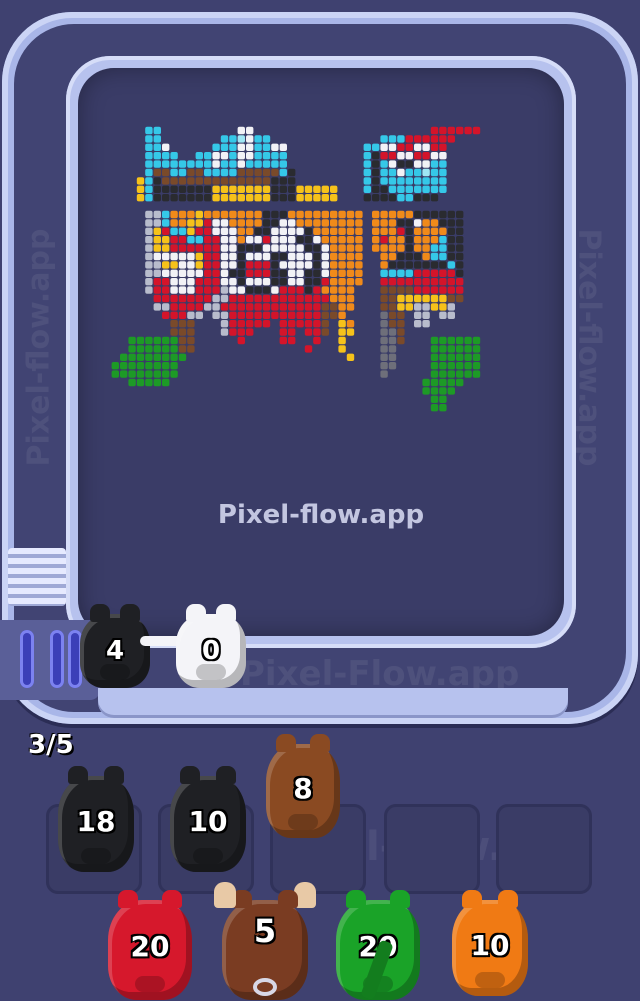 The width and height of the screenshot is (640, 1001). I want to click on waiting-pig-orange: 10, so click(490, 943).